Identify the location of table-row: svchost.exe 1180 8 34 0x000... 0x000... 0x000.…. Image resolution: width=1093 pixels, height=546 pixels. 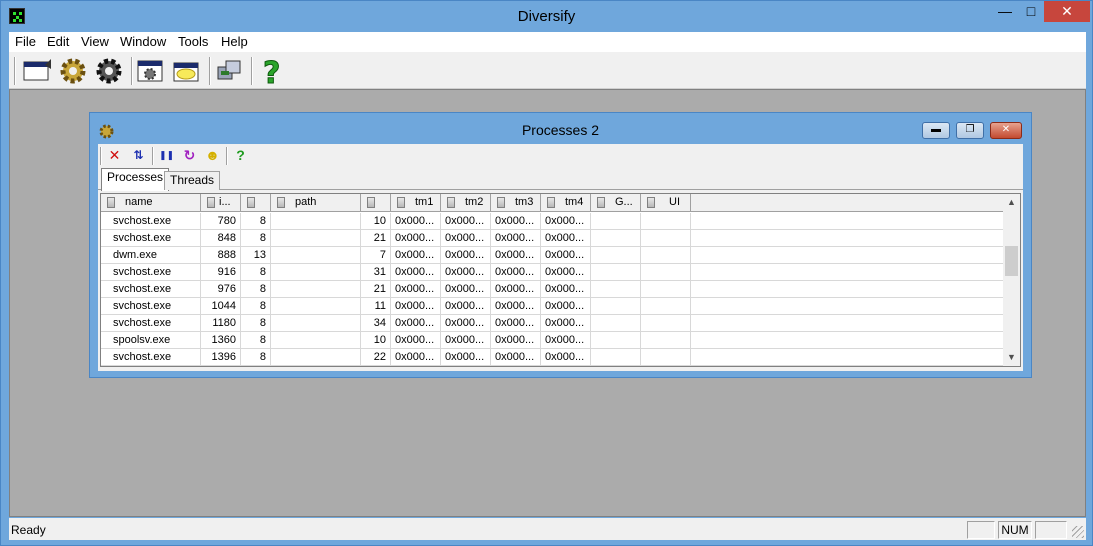
(552, 323).